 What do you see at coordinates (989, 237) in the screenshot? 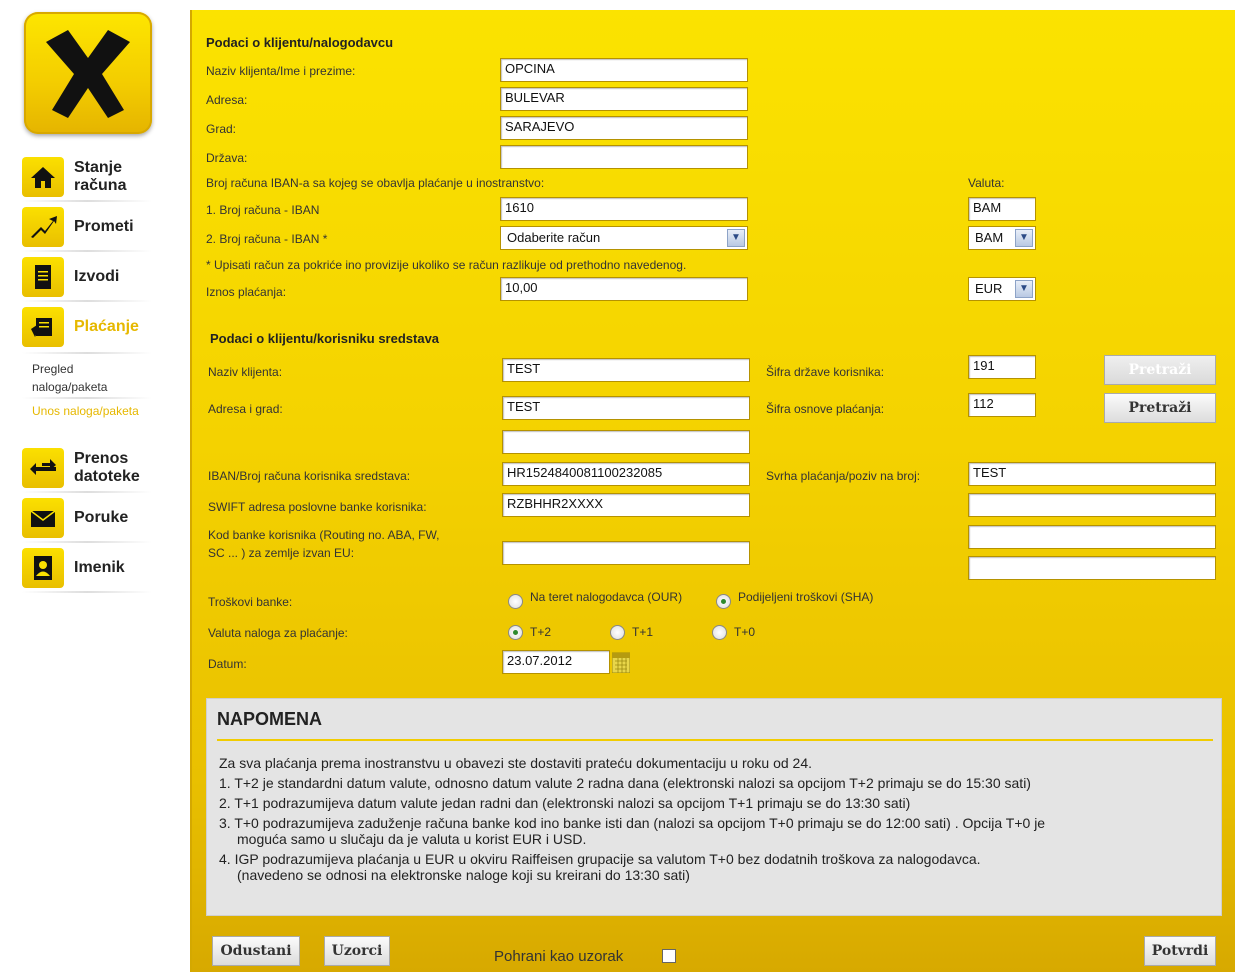
I see `account2-currency-value: BAM` at bounding box center [989, 237].